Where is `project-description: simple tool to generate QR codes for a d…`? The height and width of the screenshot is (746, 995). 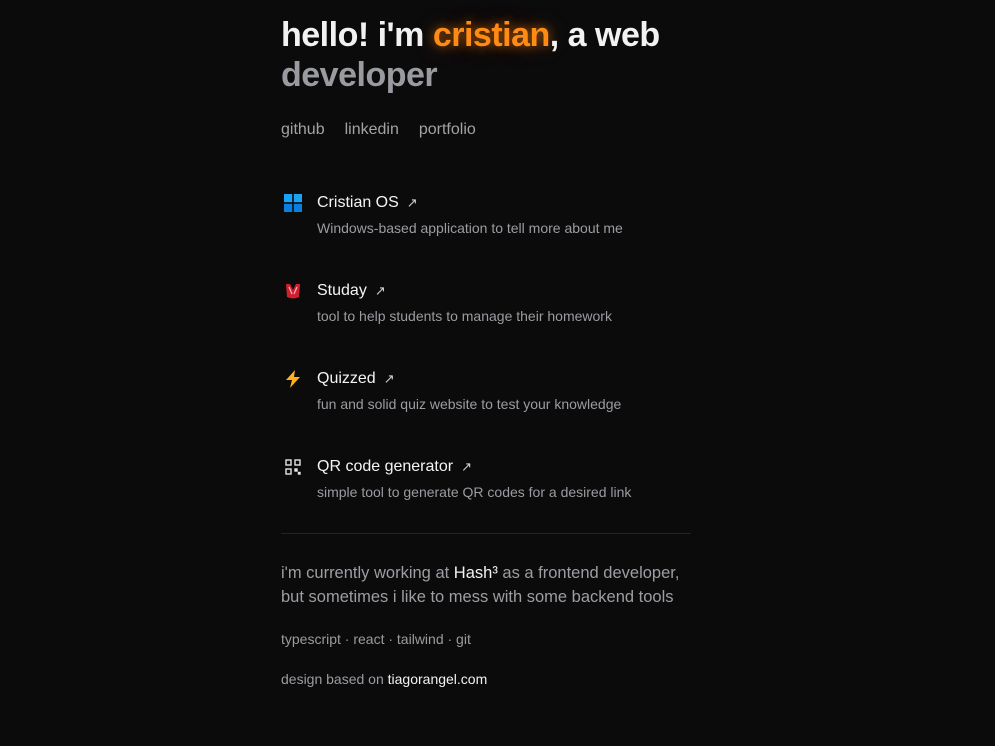 project-description: simple tool to generate QR codes for a d… is located at coordinates (474, 492).